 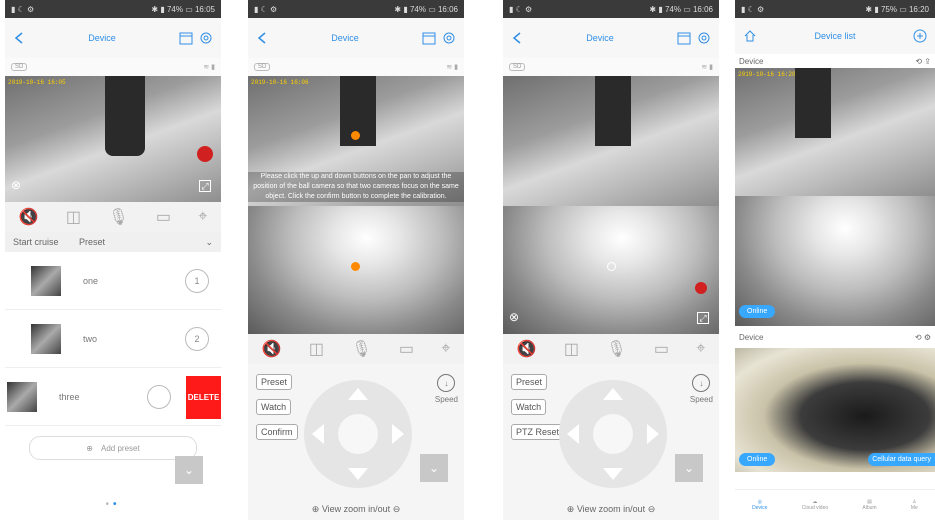 I want to click on preset-item: two 2, so click(x=113, y=339).